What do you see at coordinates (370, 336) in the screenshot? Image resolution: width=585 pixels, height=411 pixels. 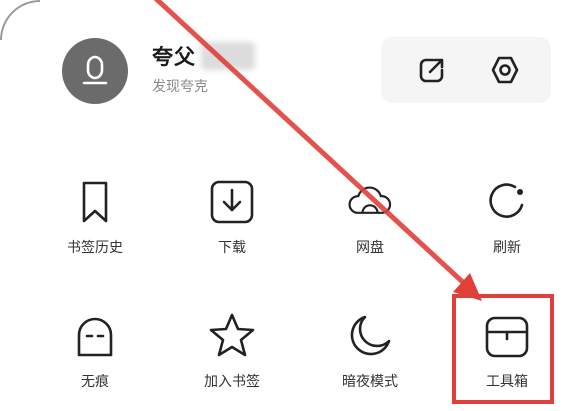 I see `night-mode-icon` at bounding box center [370, 336].